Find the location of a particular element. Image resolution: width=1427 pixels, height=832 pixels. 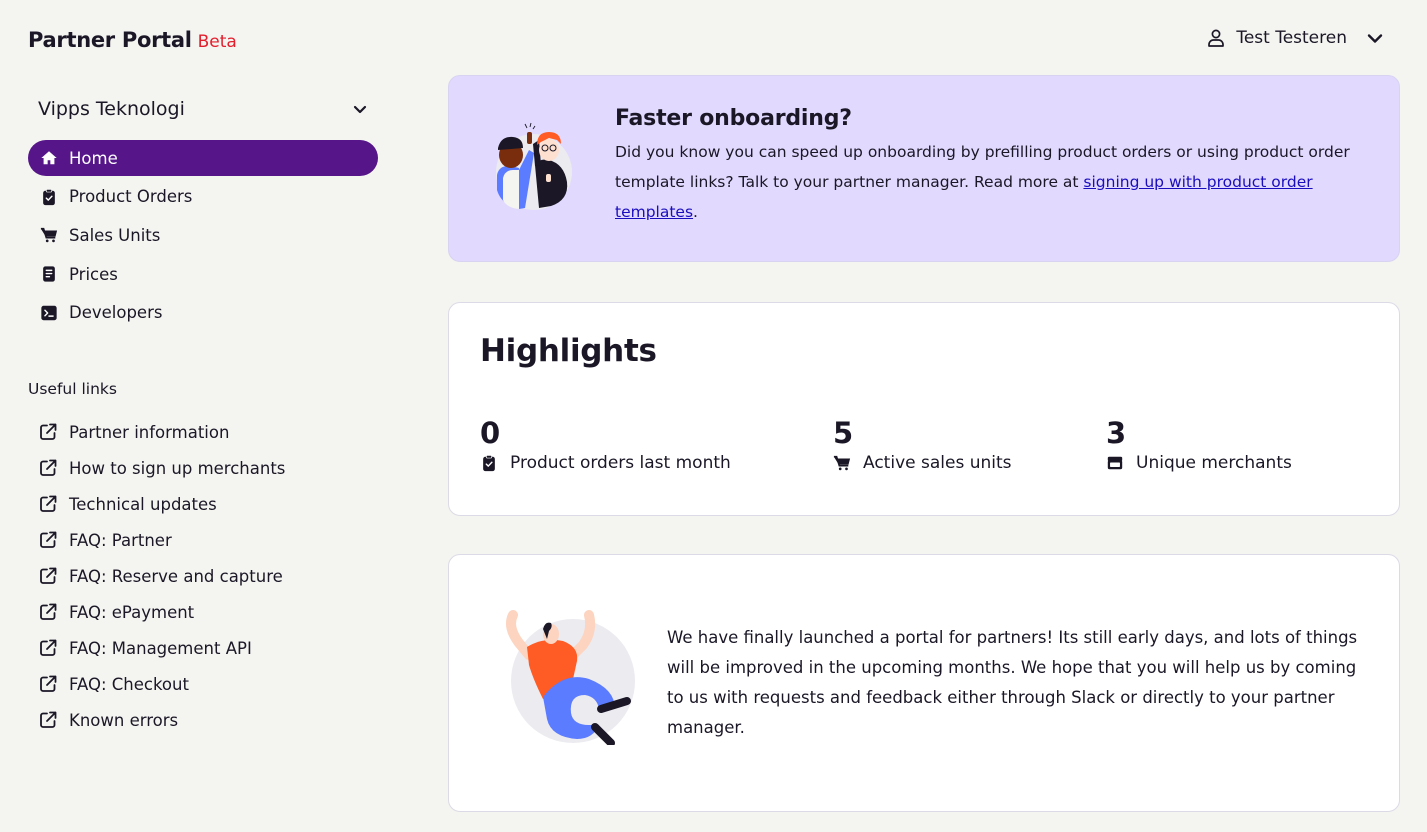

sidebar-item-home: Home is located at coordinates (203, 158).